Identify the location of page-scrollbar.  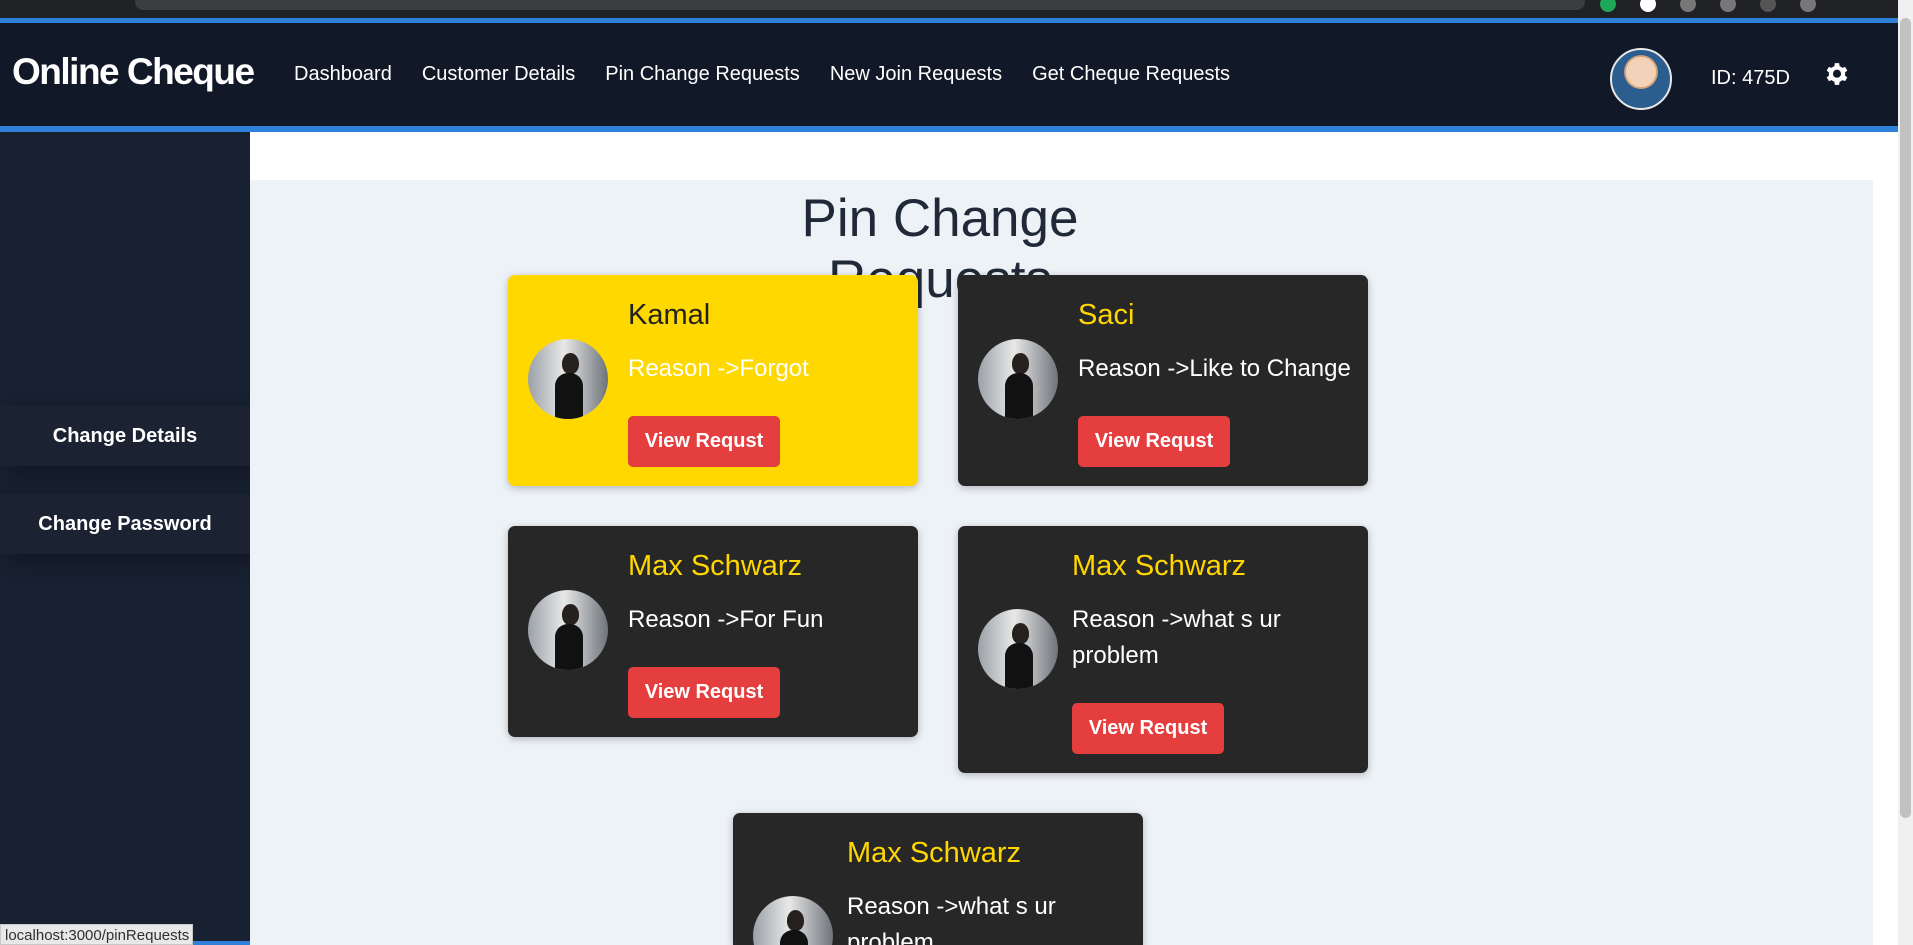
(1905, 472).